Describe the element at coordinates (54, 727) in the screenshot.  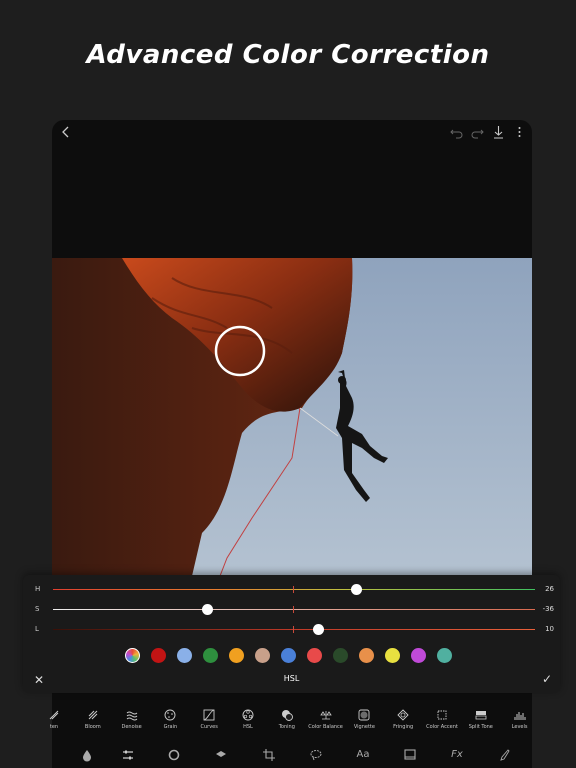
I see `tool-label: ten` at that location.